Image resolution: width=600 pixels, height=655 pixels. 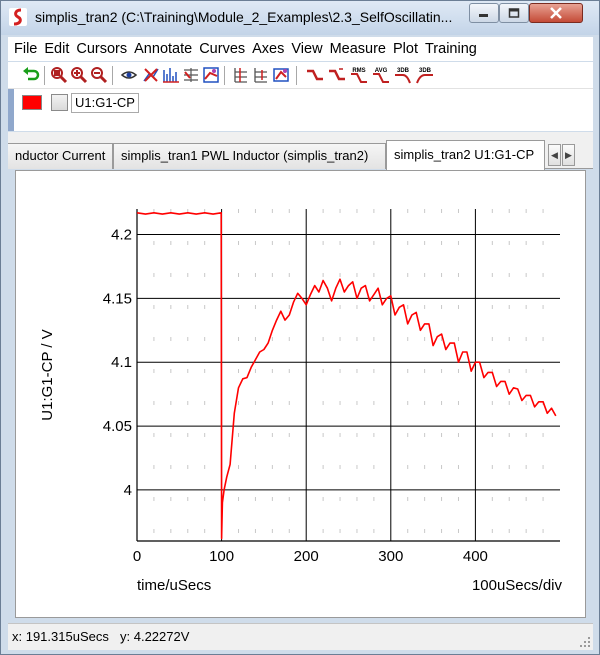 I want to click on grid-add-icon, so click(x=191, y=75).